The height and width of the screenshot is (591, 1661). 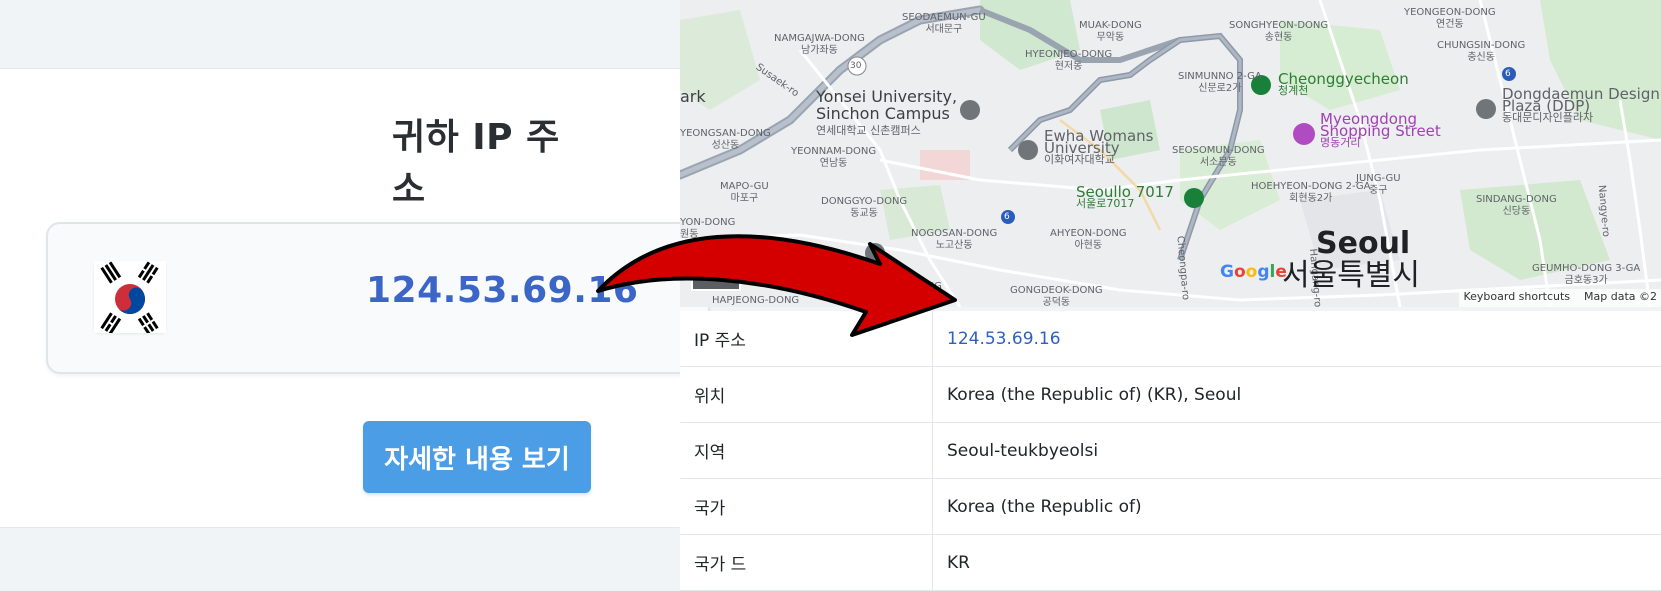 What do you see at coordinates (1297, 507) in the screenshot?
I see `row-value-country: Korea (the Republic of)` at bounding box center [1297, 507].